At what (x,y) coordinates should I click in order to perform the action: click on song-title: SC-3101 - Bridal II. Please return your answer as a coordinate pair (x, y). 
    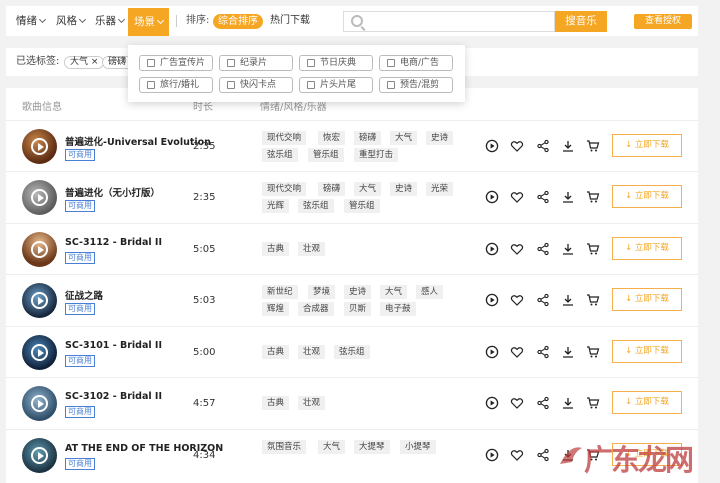
    Looking at the image, I should click on (113, 345).